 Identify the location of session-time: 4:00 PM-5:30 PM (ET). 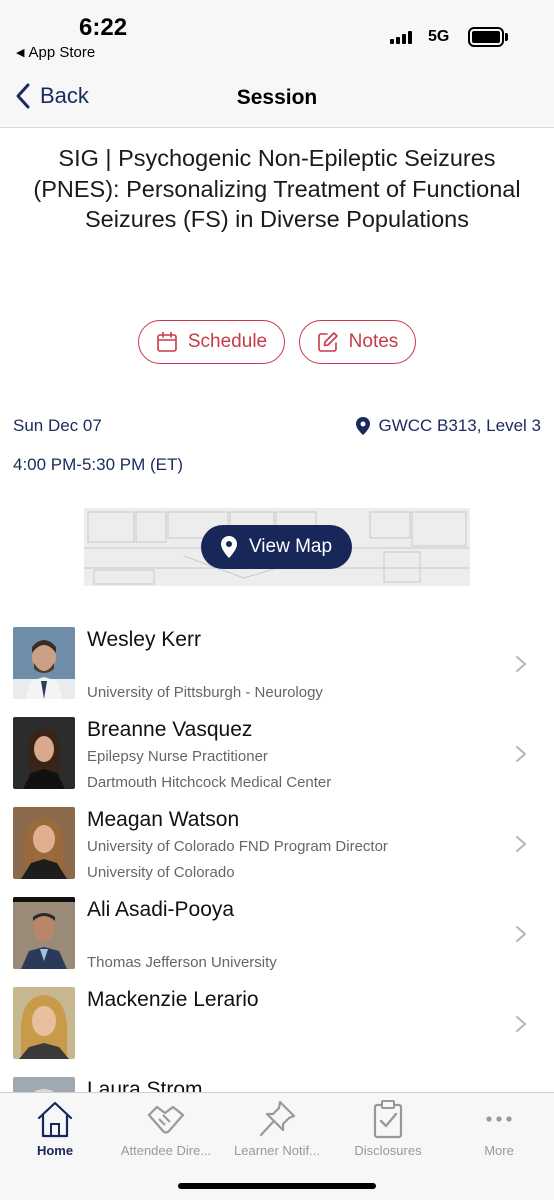
(98, 464).